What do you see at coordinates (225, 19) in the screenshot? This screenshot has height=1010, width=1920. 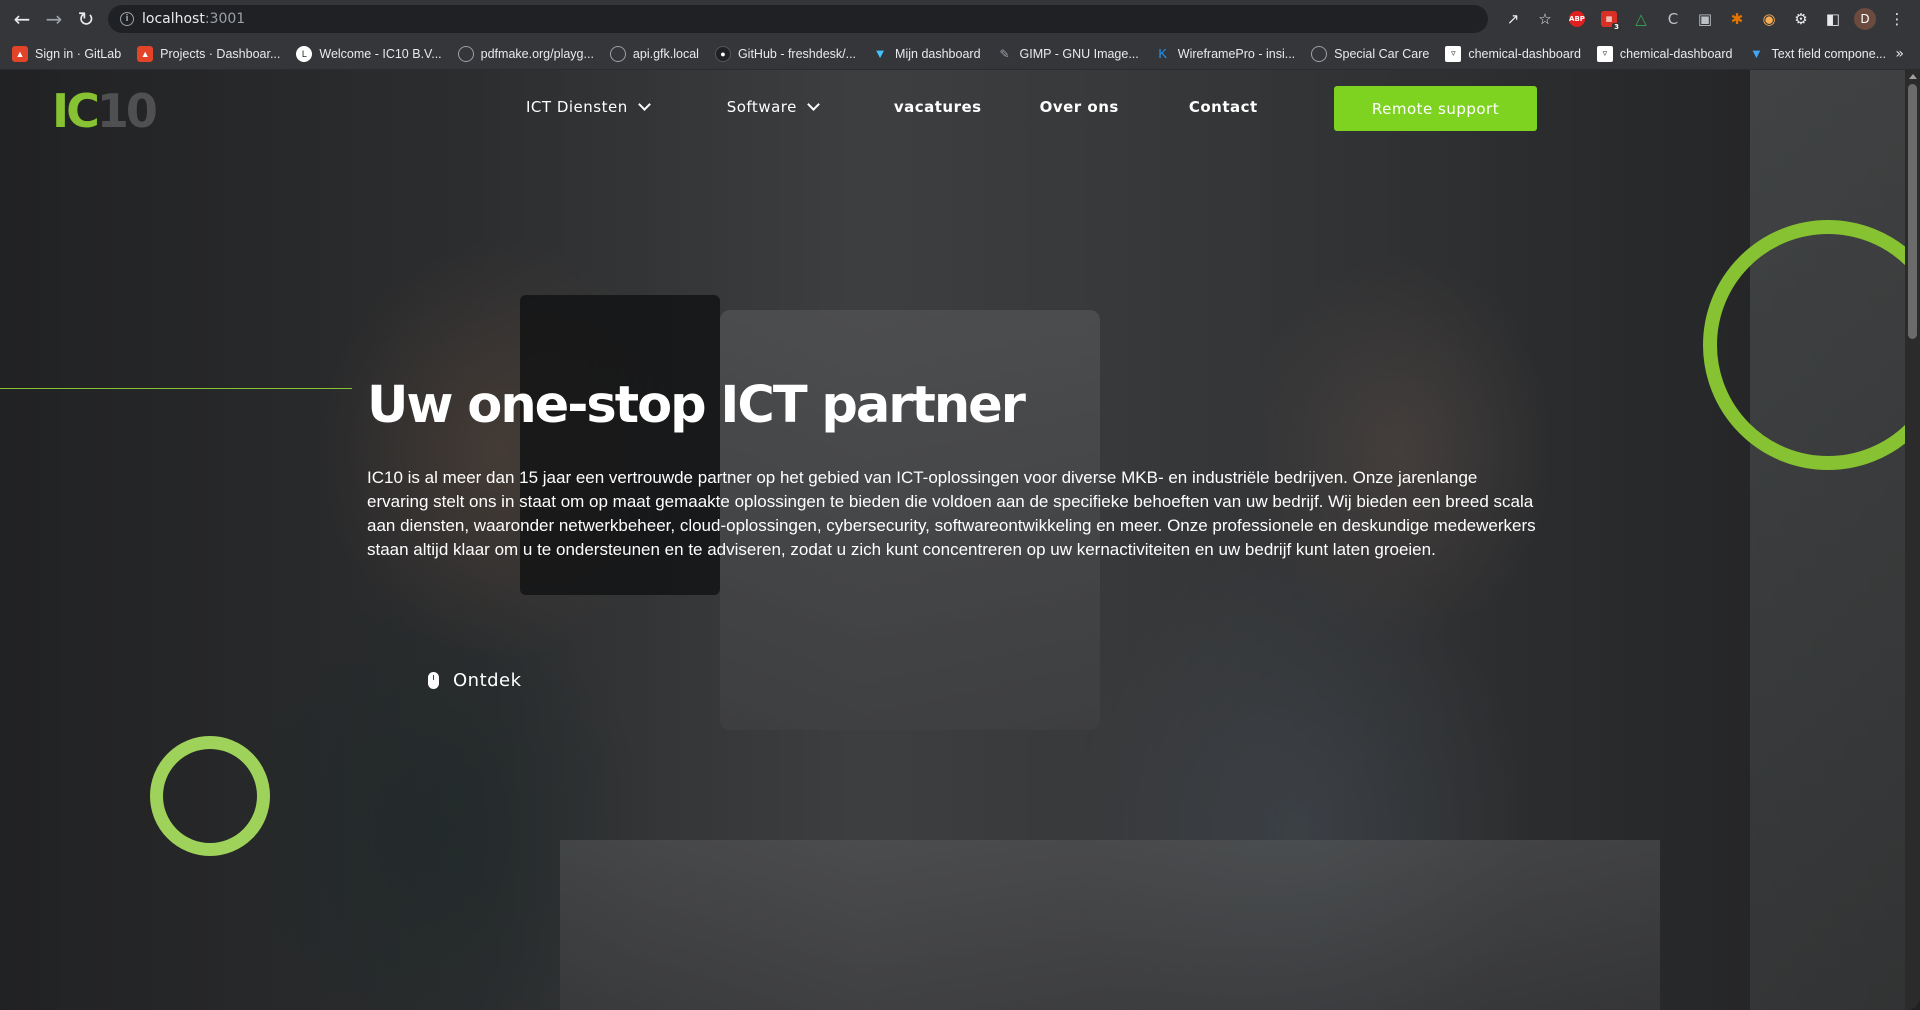 I see `url-port: :3001` at bounding box center [225, 19].